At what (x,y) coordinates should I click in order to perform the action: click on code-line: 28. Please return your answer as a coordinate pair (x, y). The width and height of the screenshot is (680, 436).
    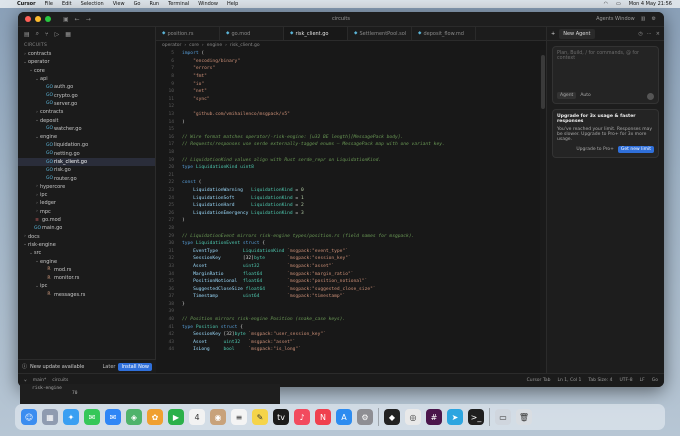
    Looking at the image, I should click on (351, 229).